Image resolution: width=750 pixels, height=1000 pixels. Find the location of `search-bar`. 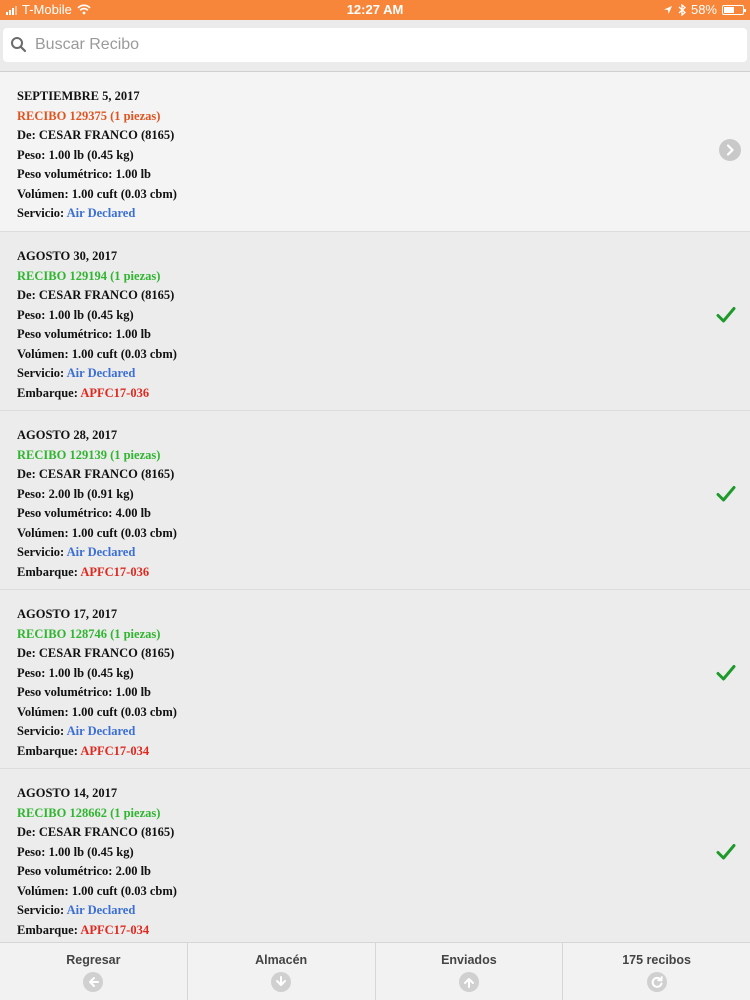

search-bar is located at coordinates (375, 46).